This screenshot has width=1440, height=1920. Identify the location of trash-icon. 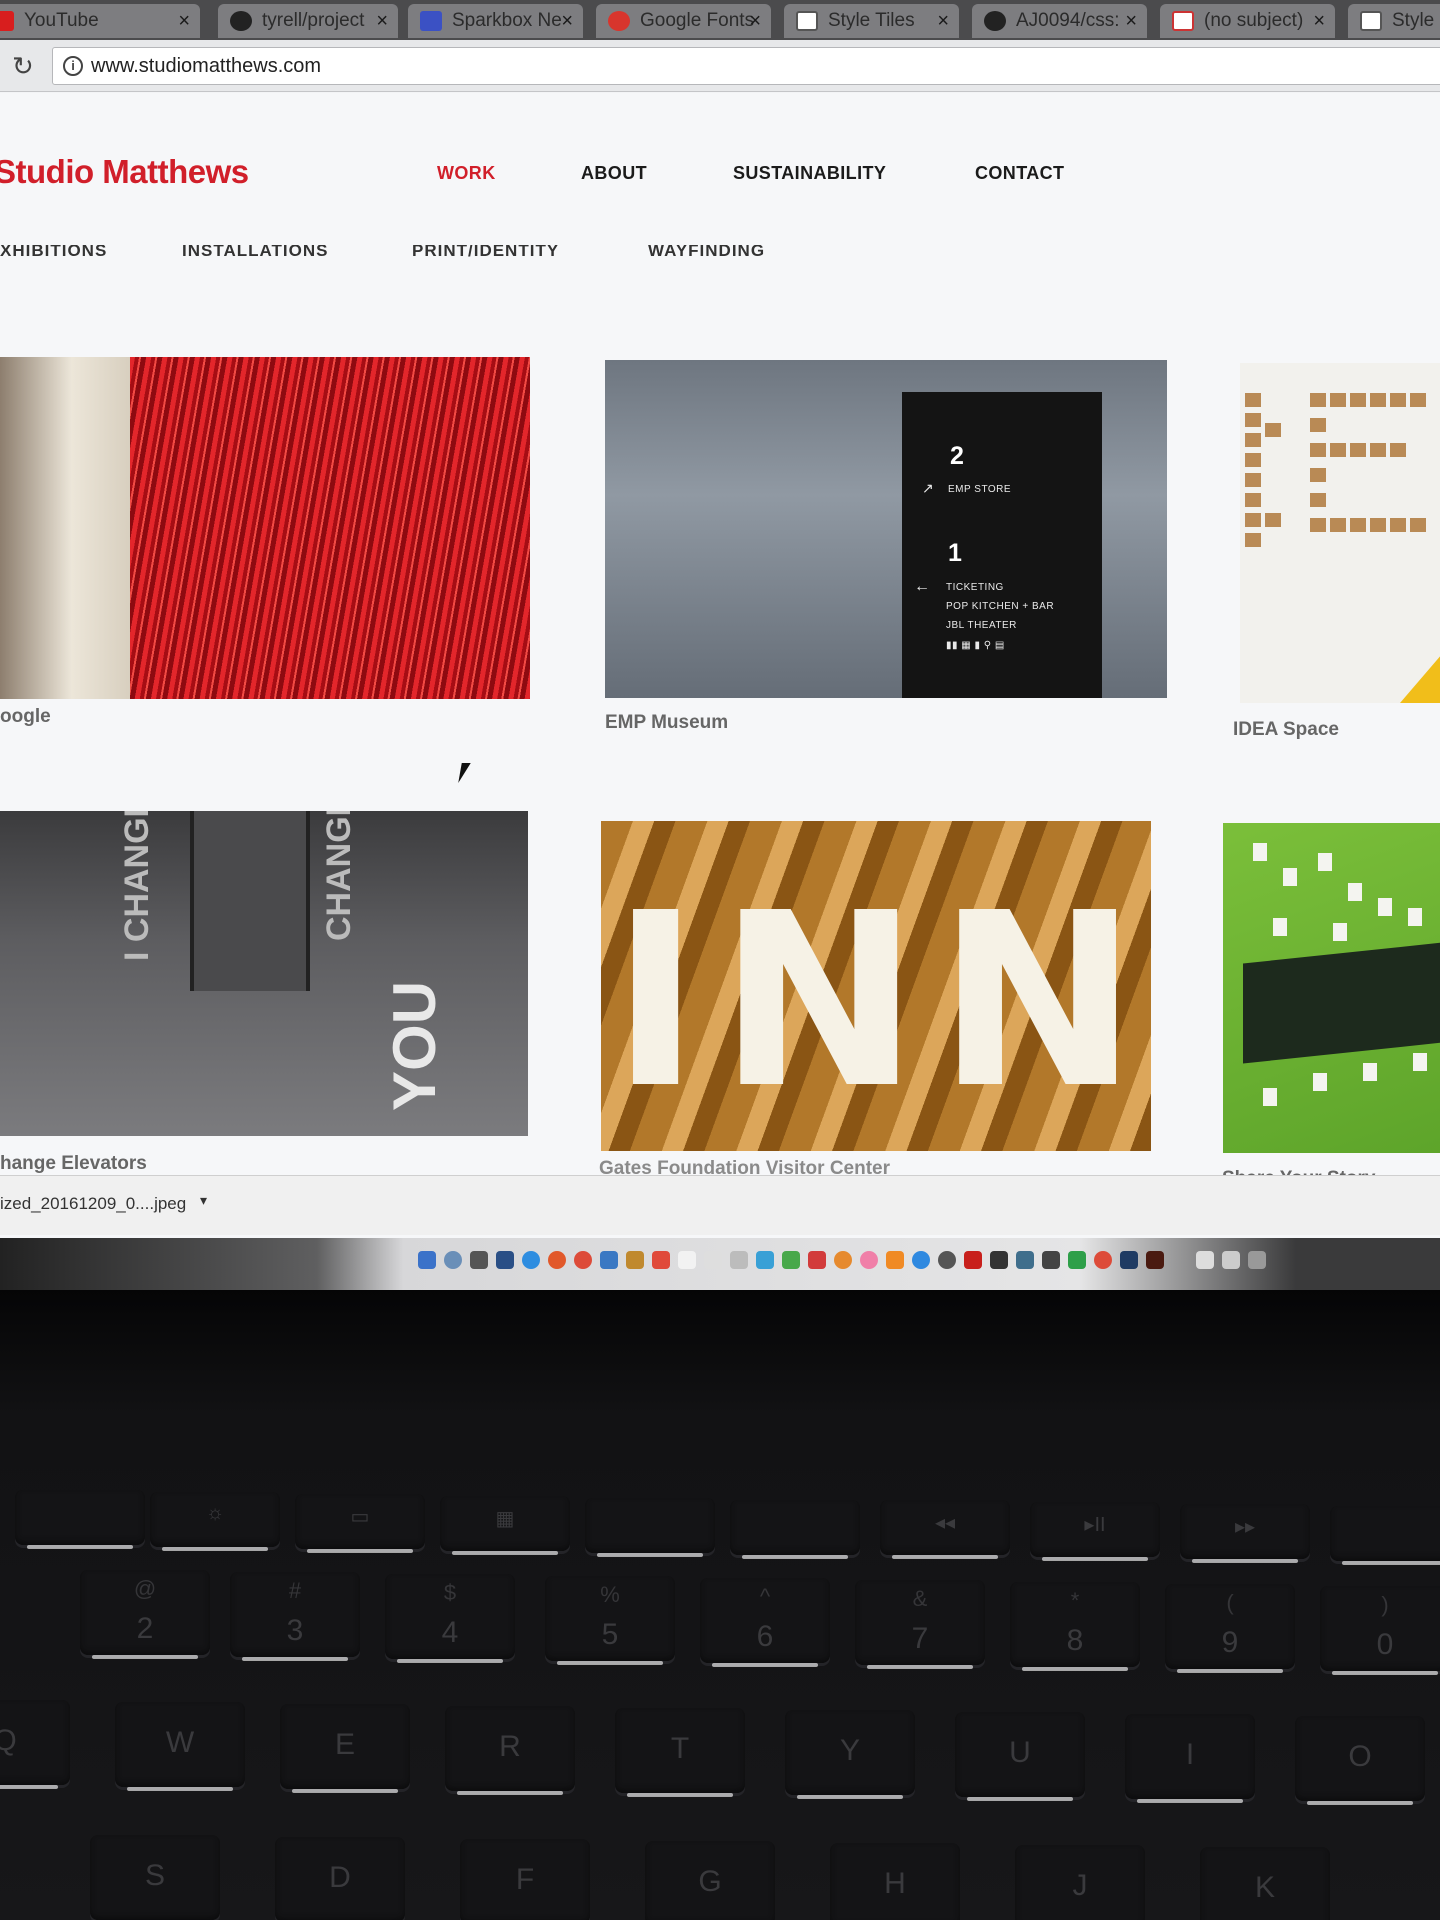
(1257, 1260).